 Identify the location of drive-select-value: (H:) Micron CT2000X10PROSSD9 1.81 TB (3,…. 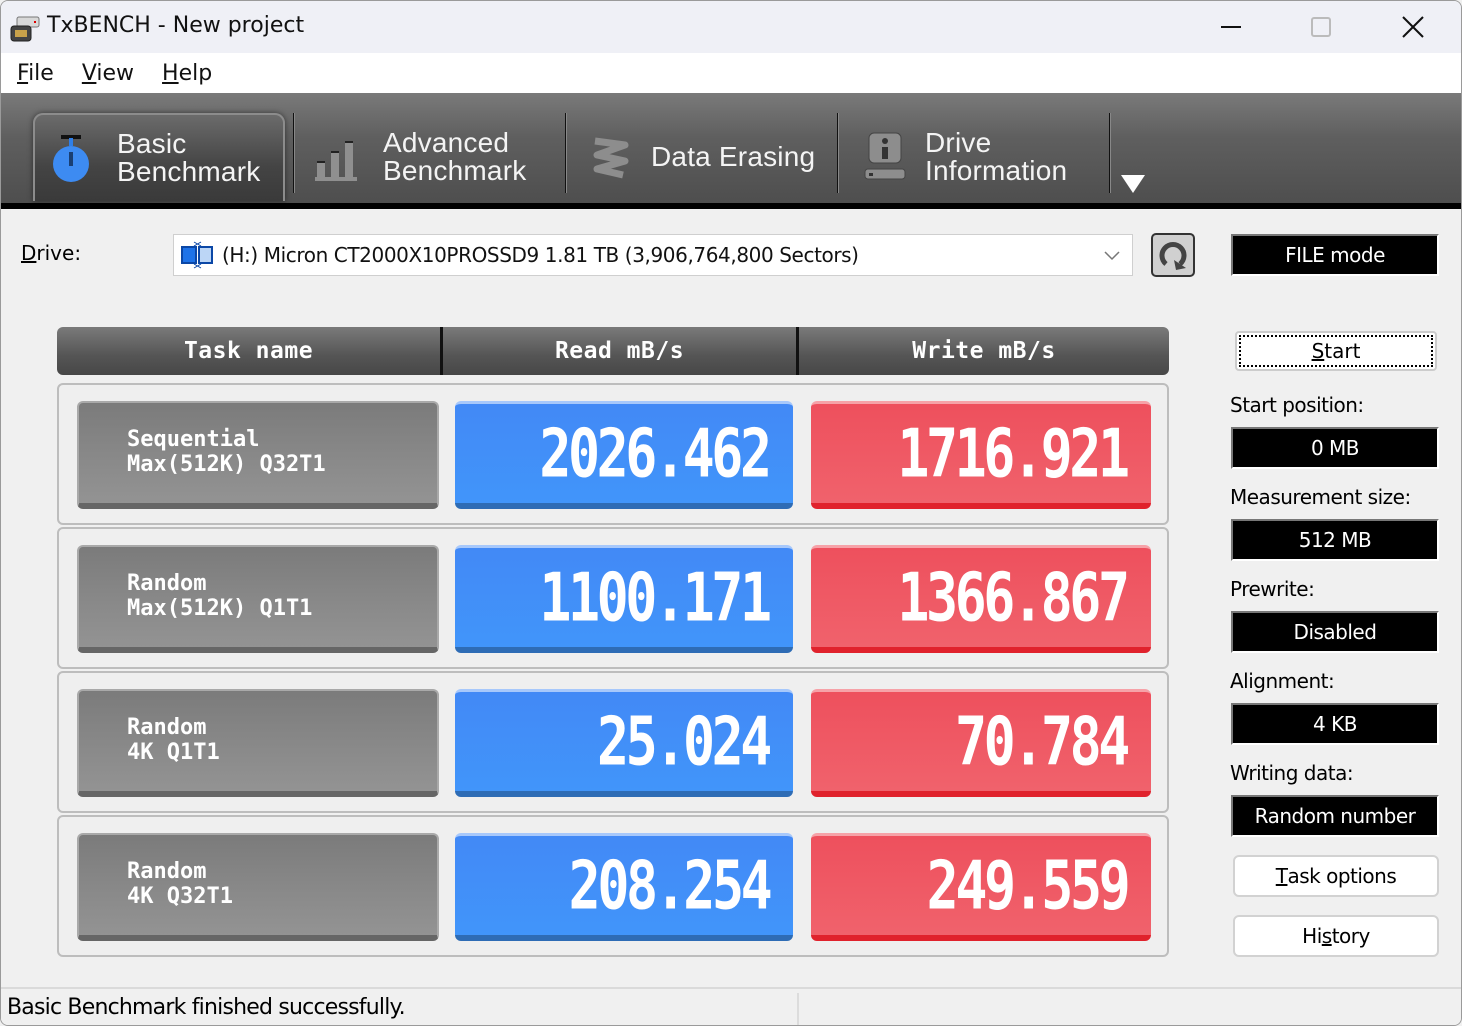
(540, 255).